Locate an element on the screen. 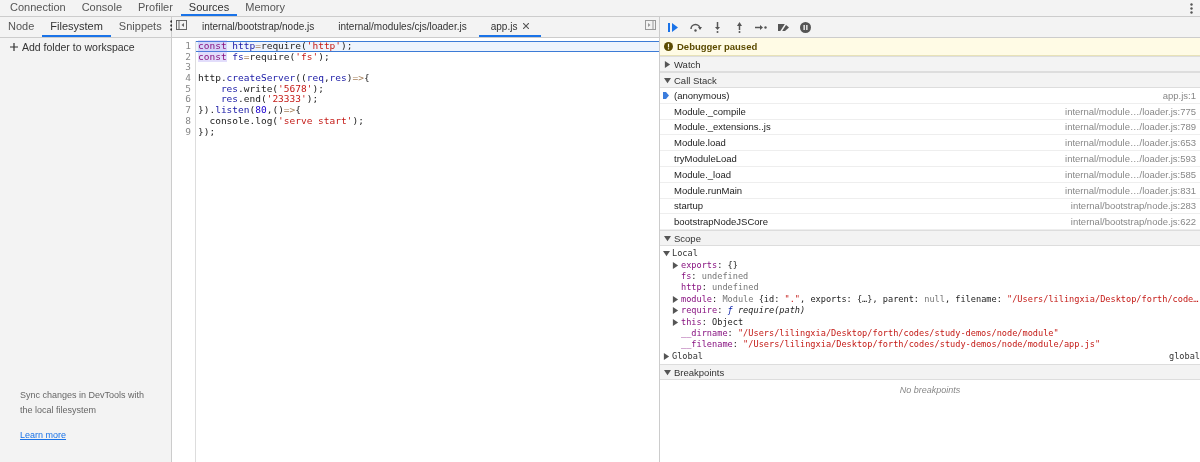 The height and width of the screenshot is (462, 1200). section-header: Scope is located at coordinates (930, 238).